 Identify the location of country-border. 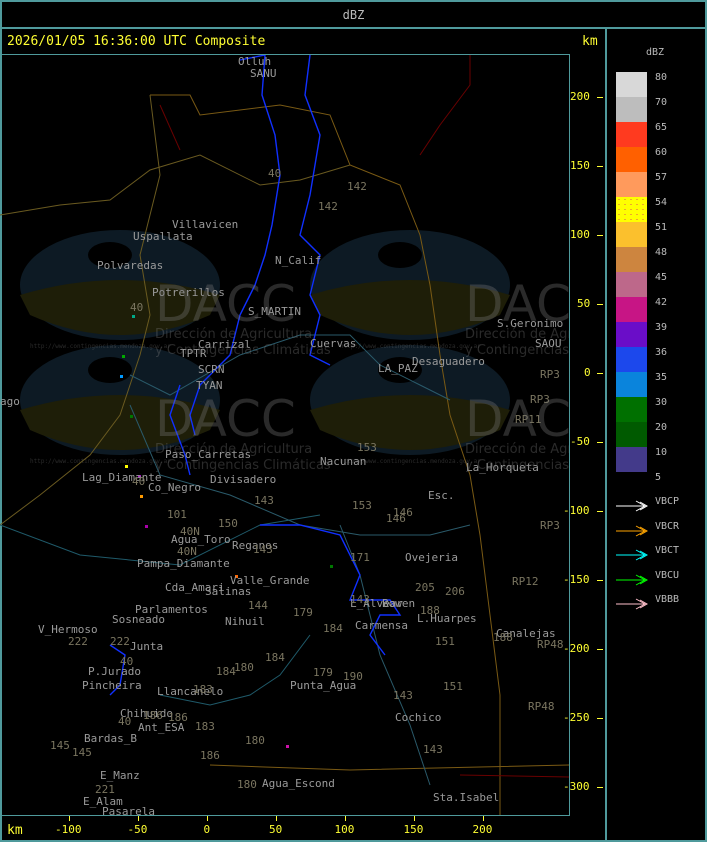
(445, 105).